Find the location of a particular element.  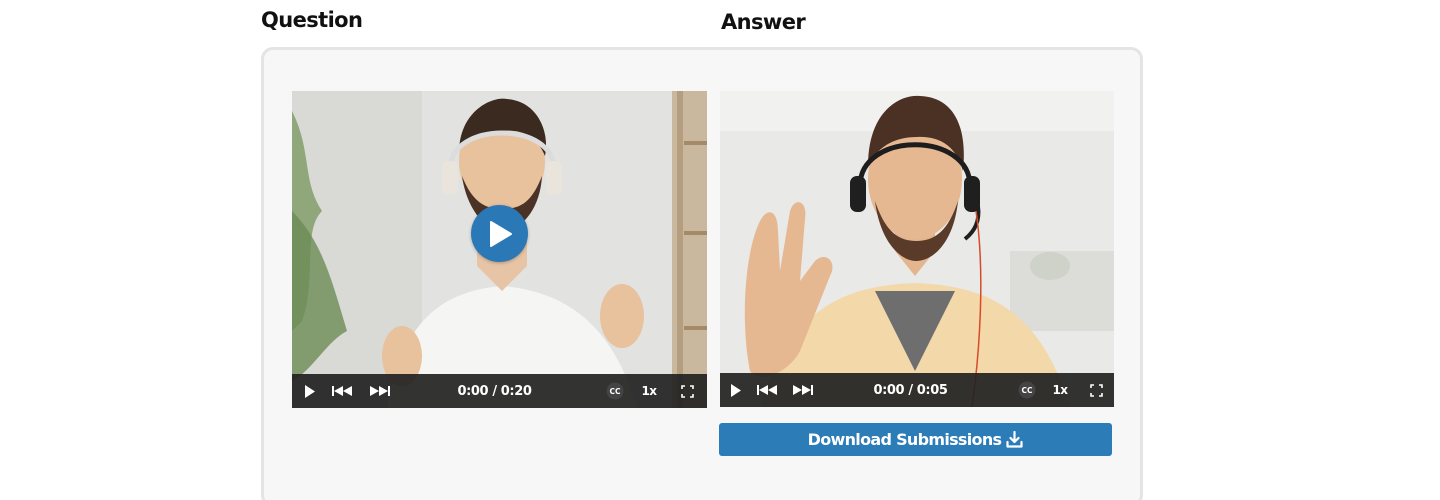

download-submissions-label: Download Submissions is located at coordinates (904, 439).